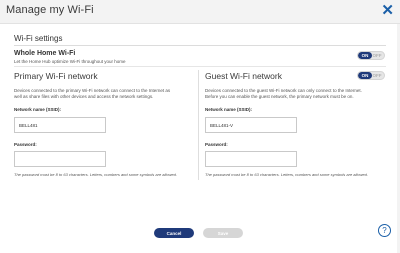  I want to click on whole-home-wifi-toggle: OFF ON, so click(371, 55).